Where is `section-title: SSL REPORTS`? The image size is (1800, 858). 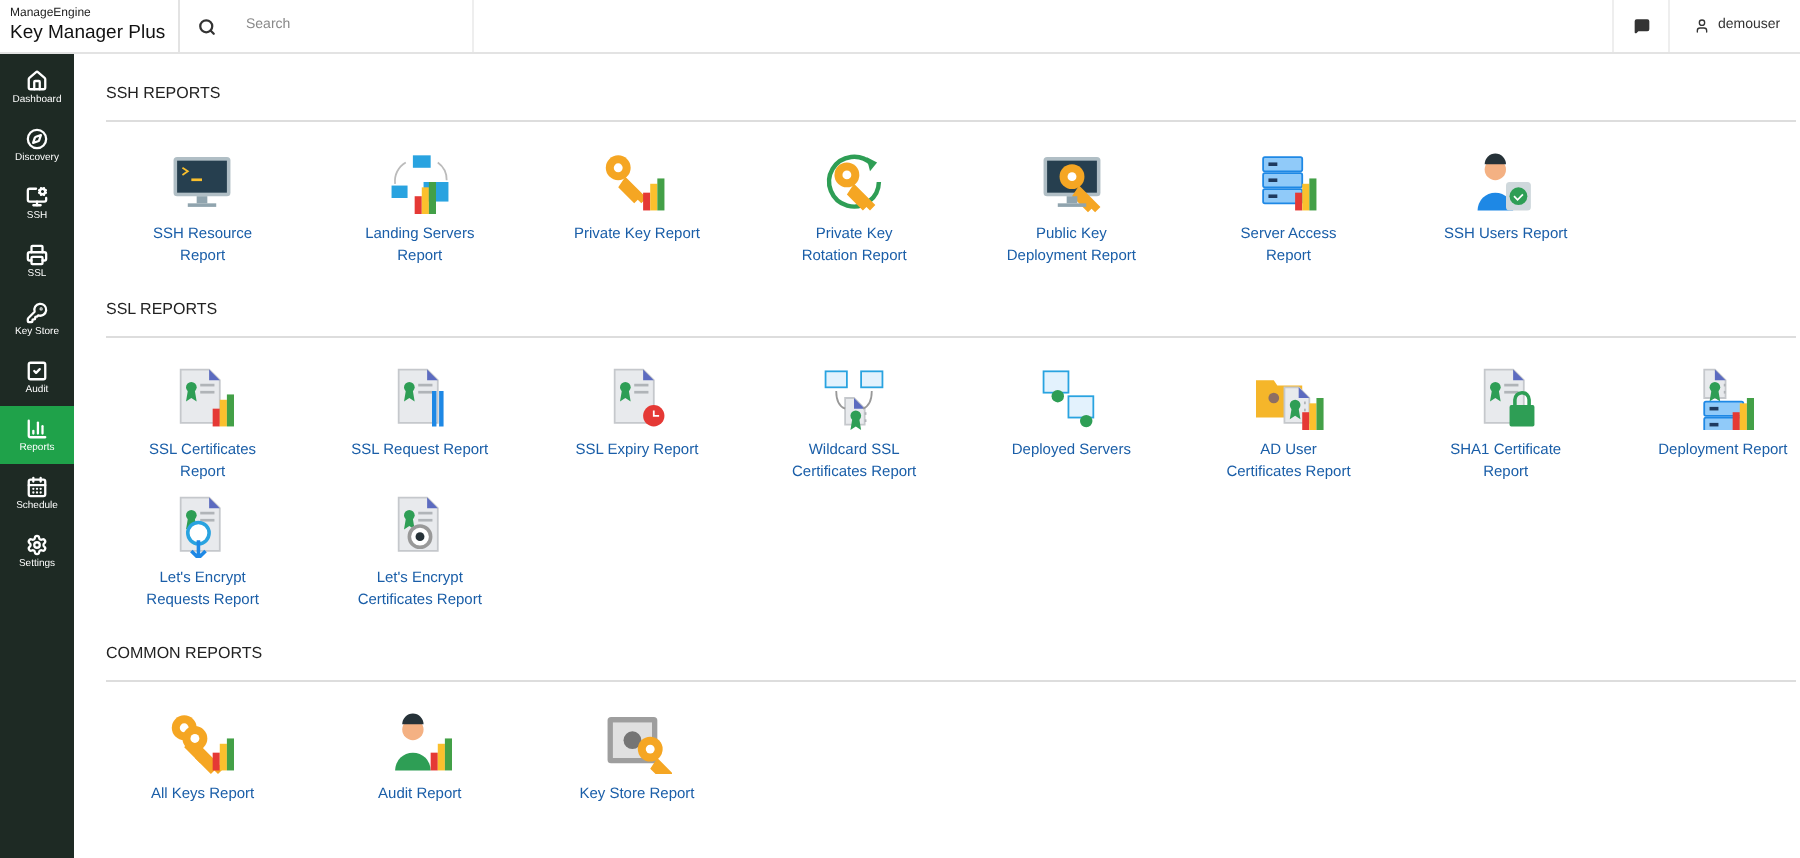
section-title: SSL REPORTS is located at coordinates (163, 310).